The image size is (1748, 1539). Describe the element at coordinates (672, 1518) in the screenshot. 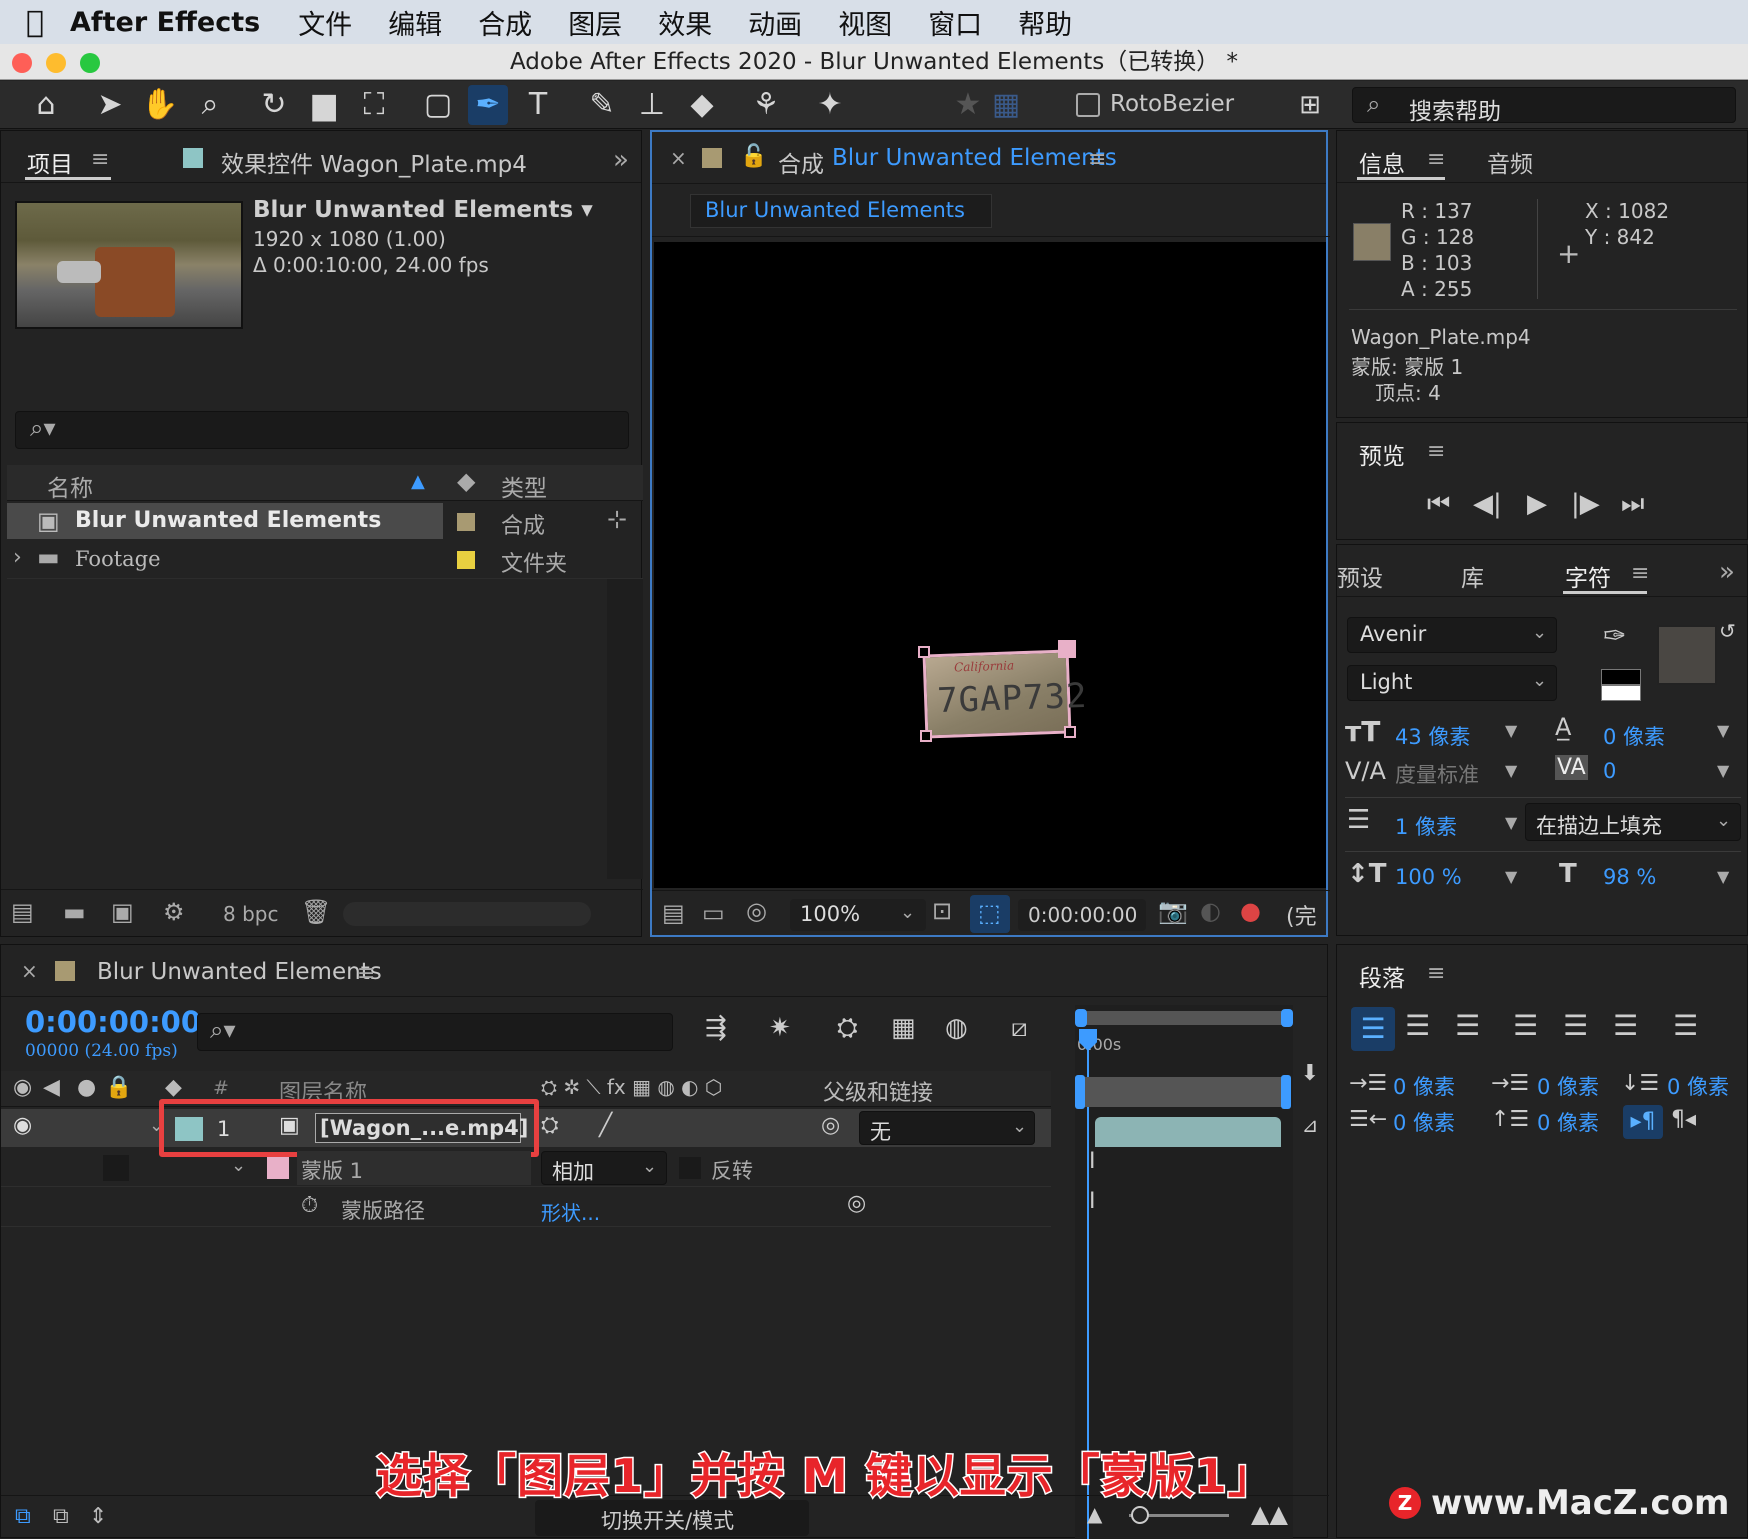

I see `toggle-switches-modes-button: 切换开关/模式` at that location.